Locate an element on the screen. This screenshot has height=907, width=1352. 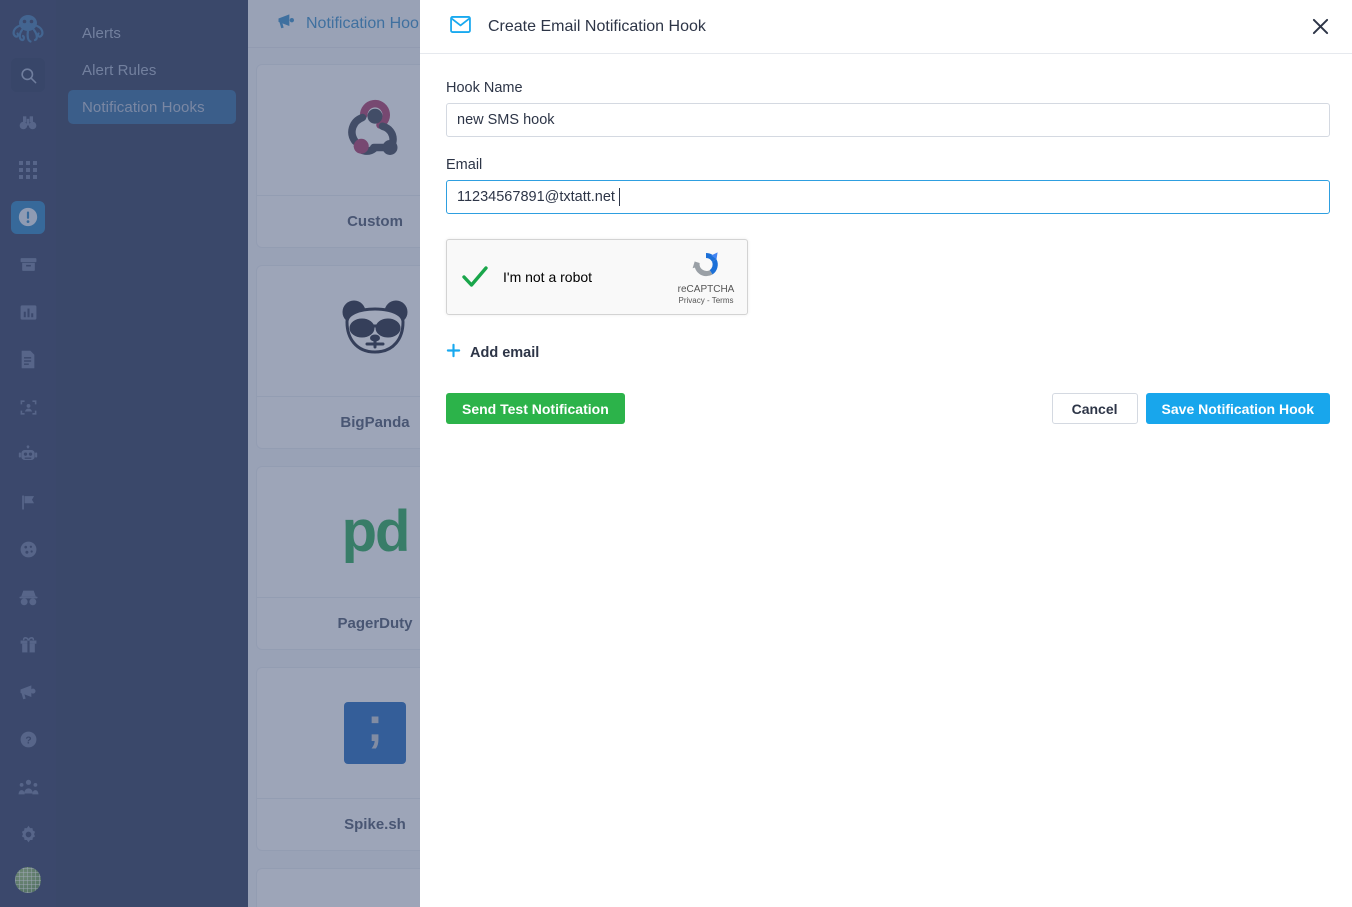
send-test-notification-button: Send Test Notification is located at coordinates (535, 408).